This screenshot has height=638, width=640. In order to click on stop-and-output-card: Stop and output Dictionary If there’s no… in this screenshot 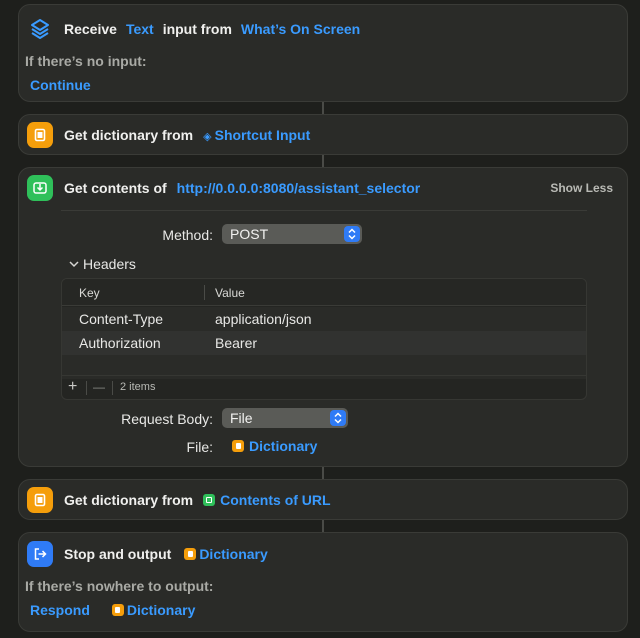, I will do `click(323, 582)`.